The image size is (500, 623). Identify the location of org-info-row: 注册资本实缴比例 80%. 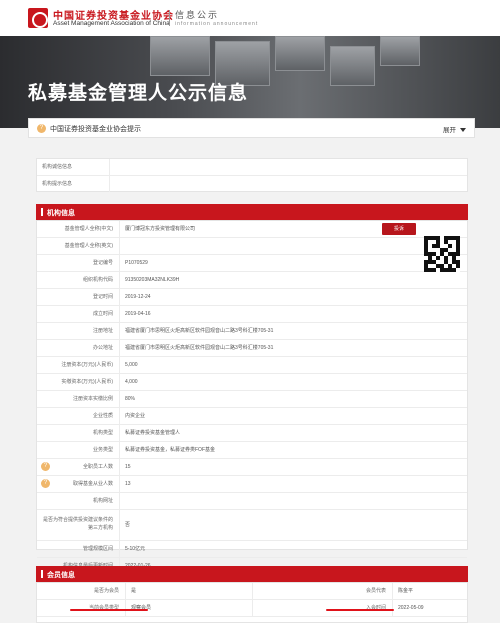
(252, 399).